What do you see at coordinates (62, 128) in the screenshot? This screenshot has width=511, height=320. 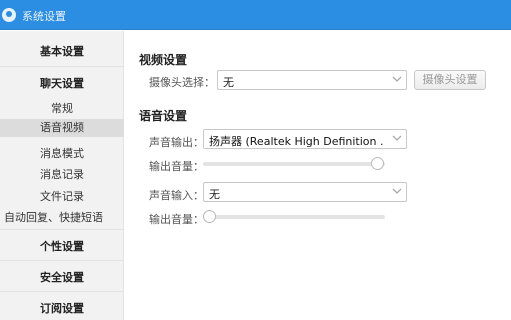 I see `sidebar-item-voice-video: 语音视频` at bounding box center [62, 128].